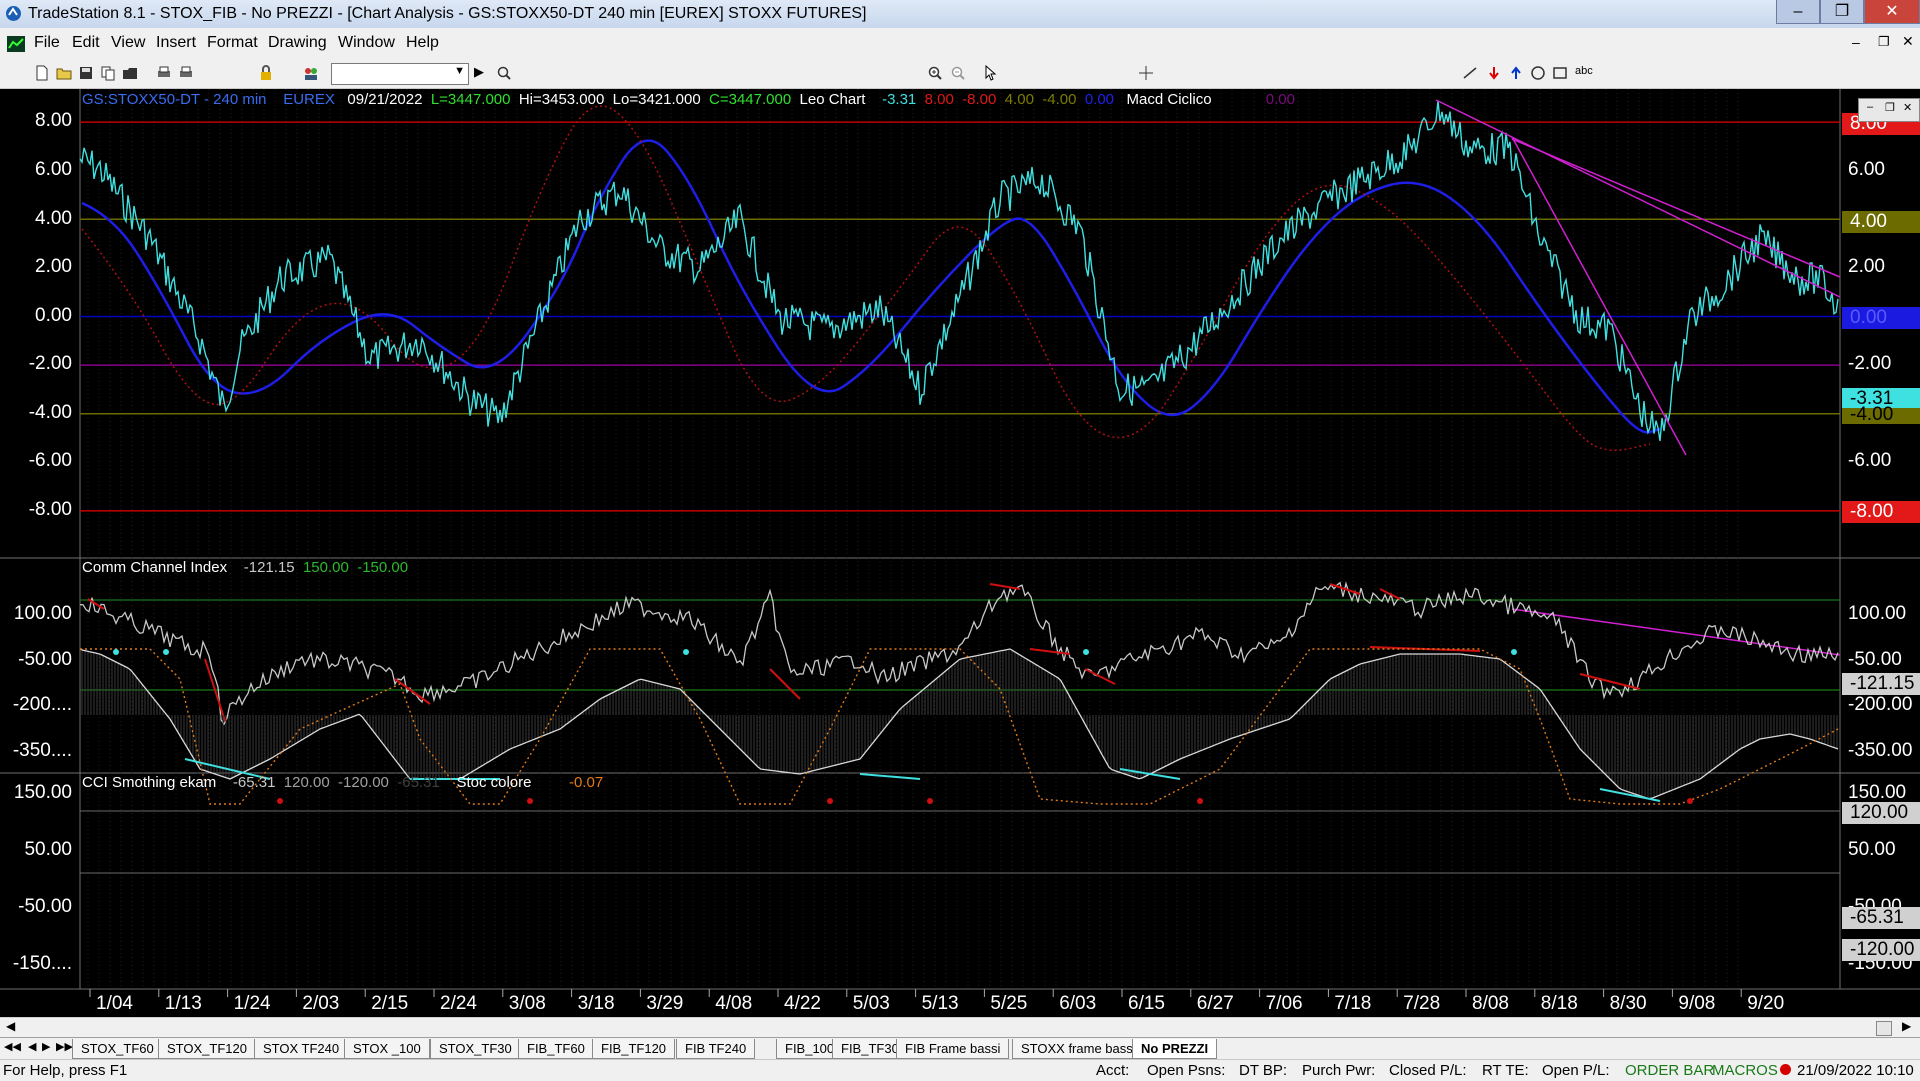 This screenshot has width=1920, height=1081. I want to click on cci-v1: -121.15, so click(269, 567).